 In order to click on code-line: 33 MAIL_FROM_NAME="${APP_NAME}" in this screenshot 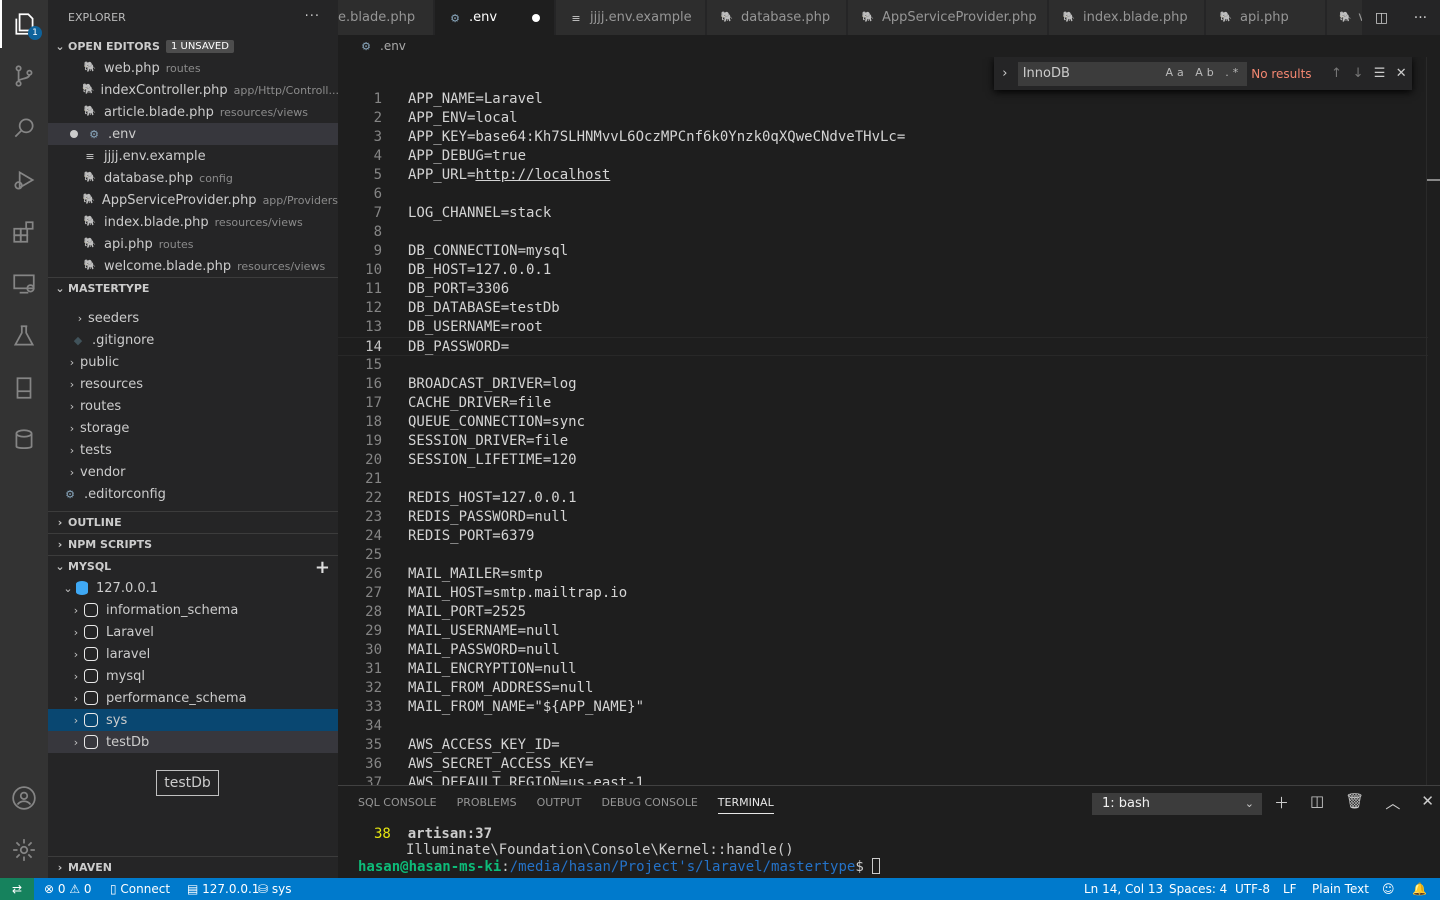, I will do `click(883, 707)`.